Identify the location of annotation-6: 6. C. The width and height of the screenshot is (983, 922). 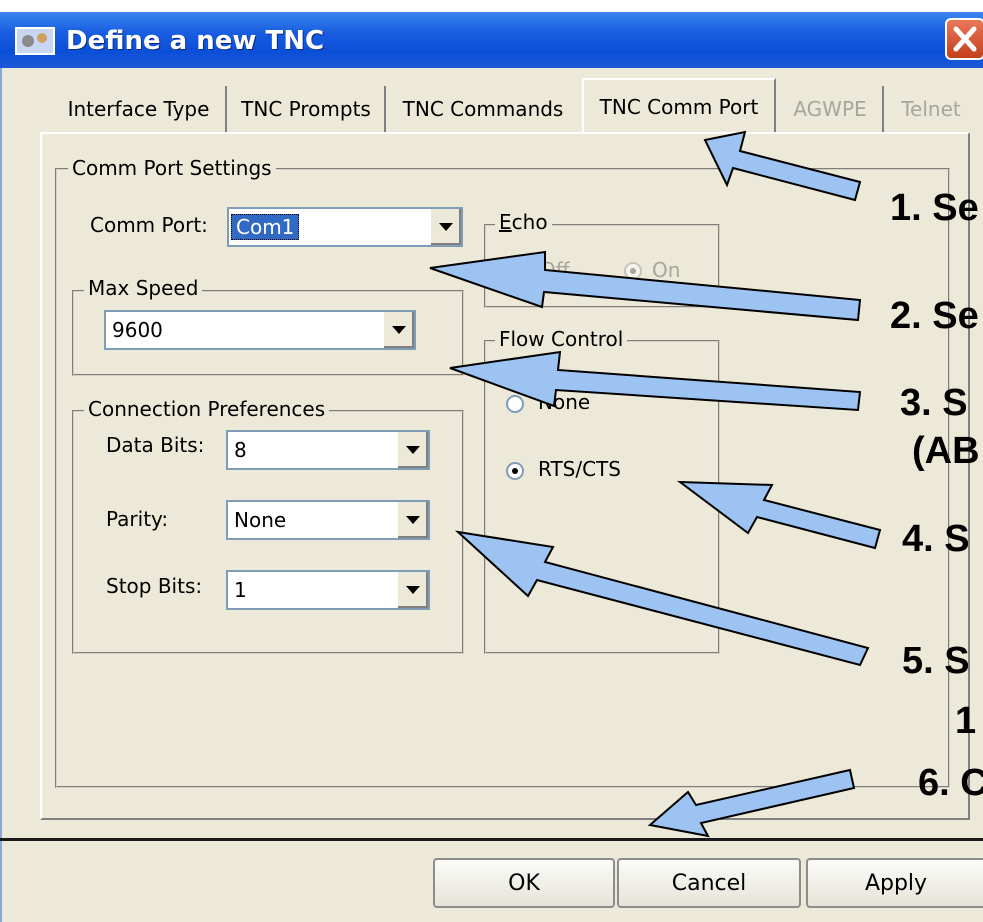
(950, 783).